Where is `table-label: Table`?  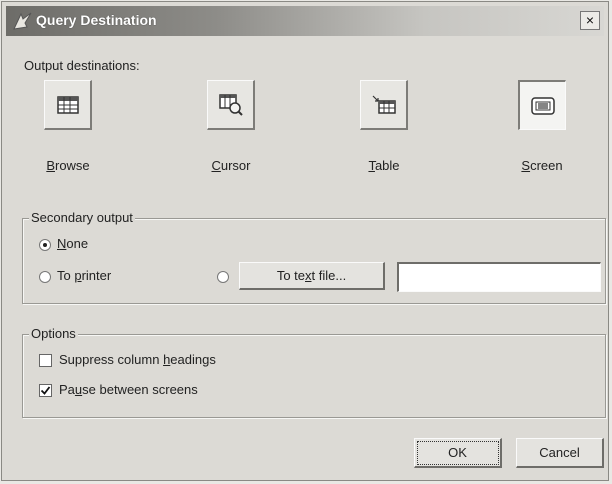 table-label: Table is located at coordinates (384, 165).